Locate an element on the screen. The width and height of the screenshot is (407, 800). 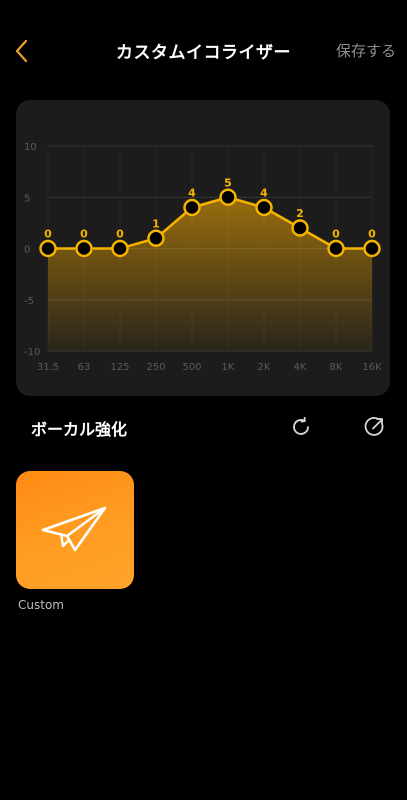
eq-value-label: 5 is located at coordinates (228, 182).